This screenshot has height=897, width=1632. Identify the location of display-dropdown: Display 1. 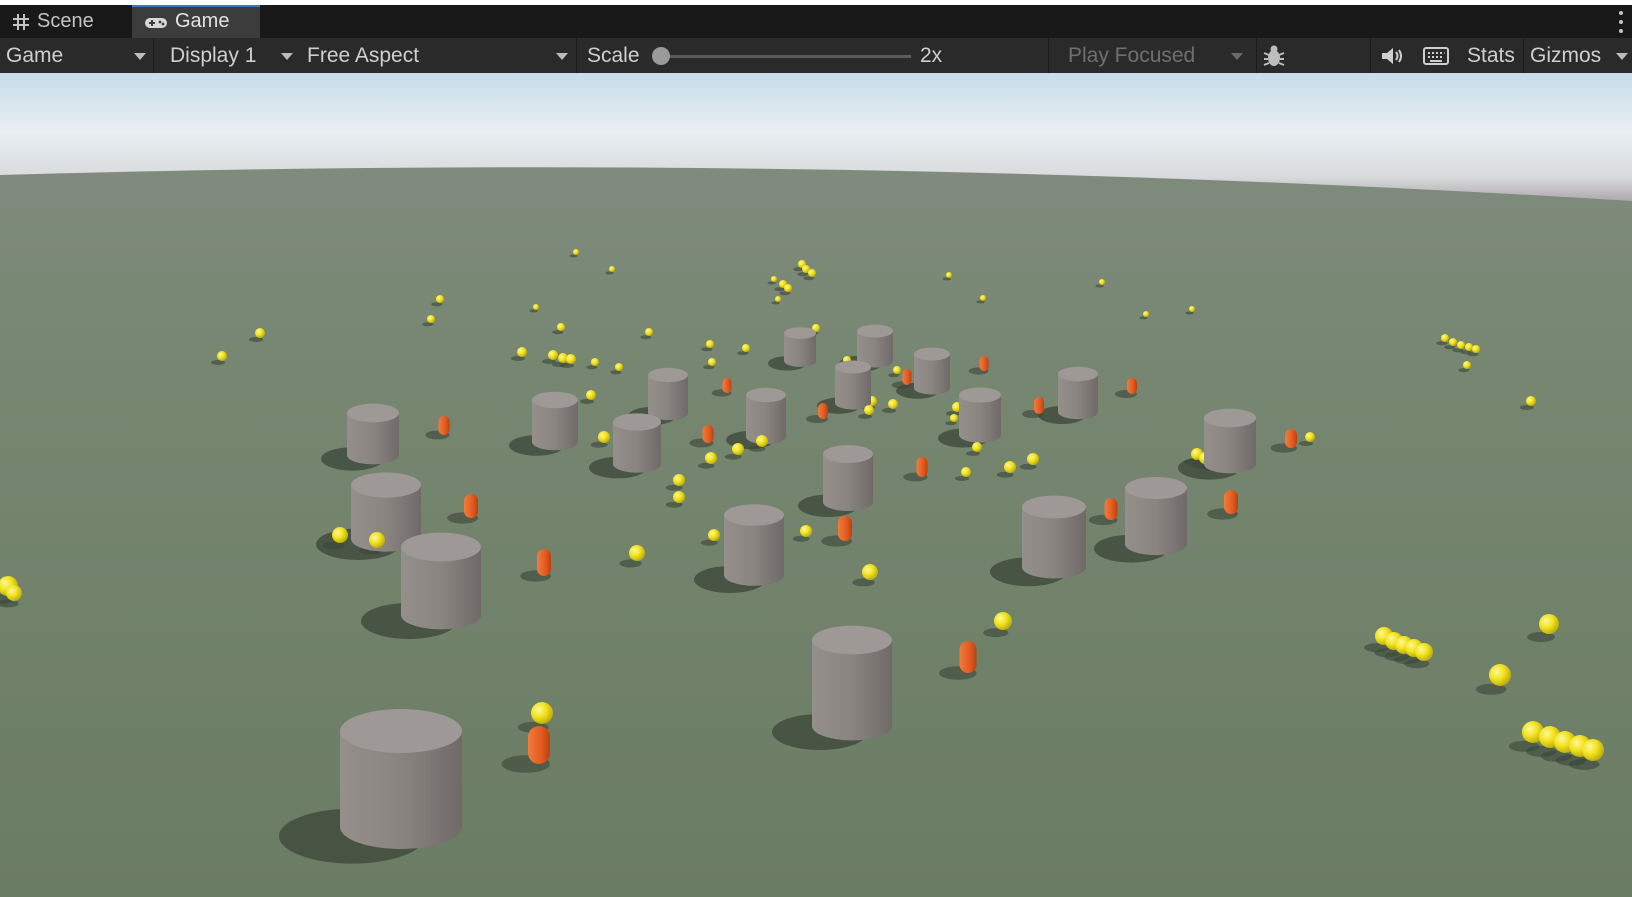
(232, 55).